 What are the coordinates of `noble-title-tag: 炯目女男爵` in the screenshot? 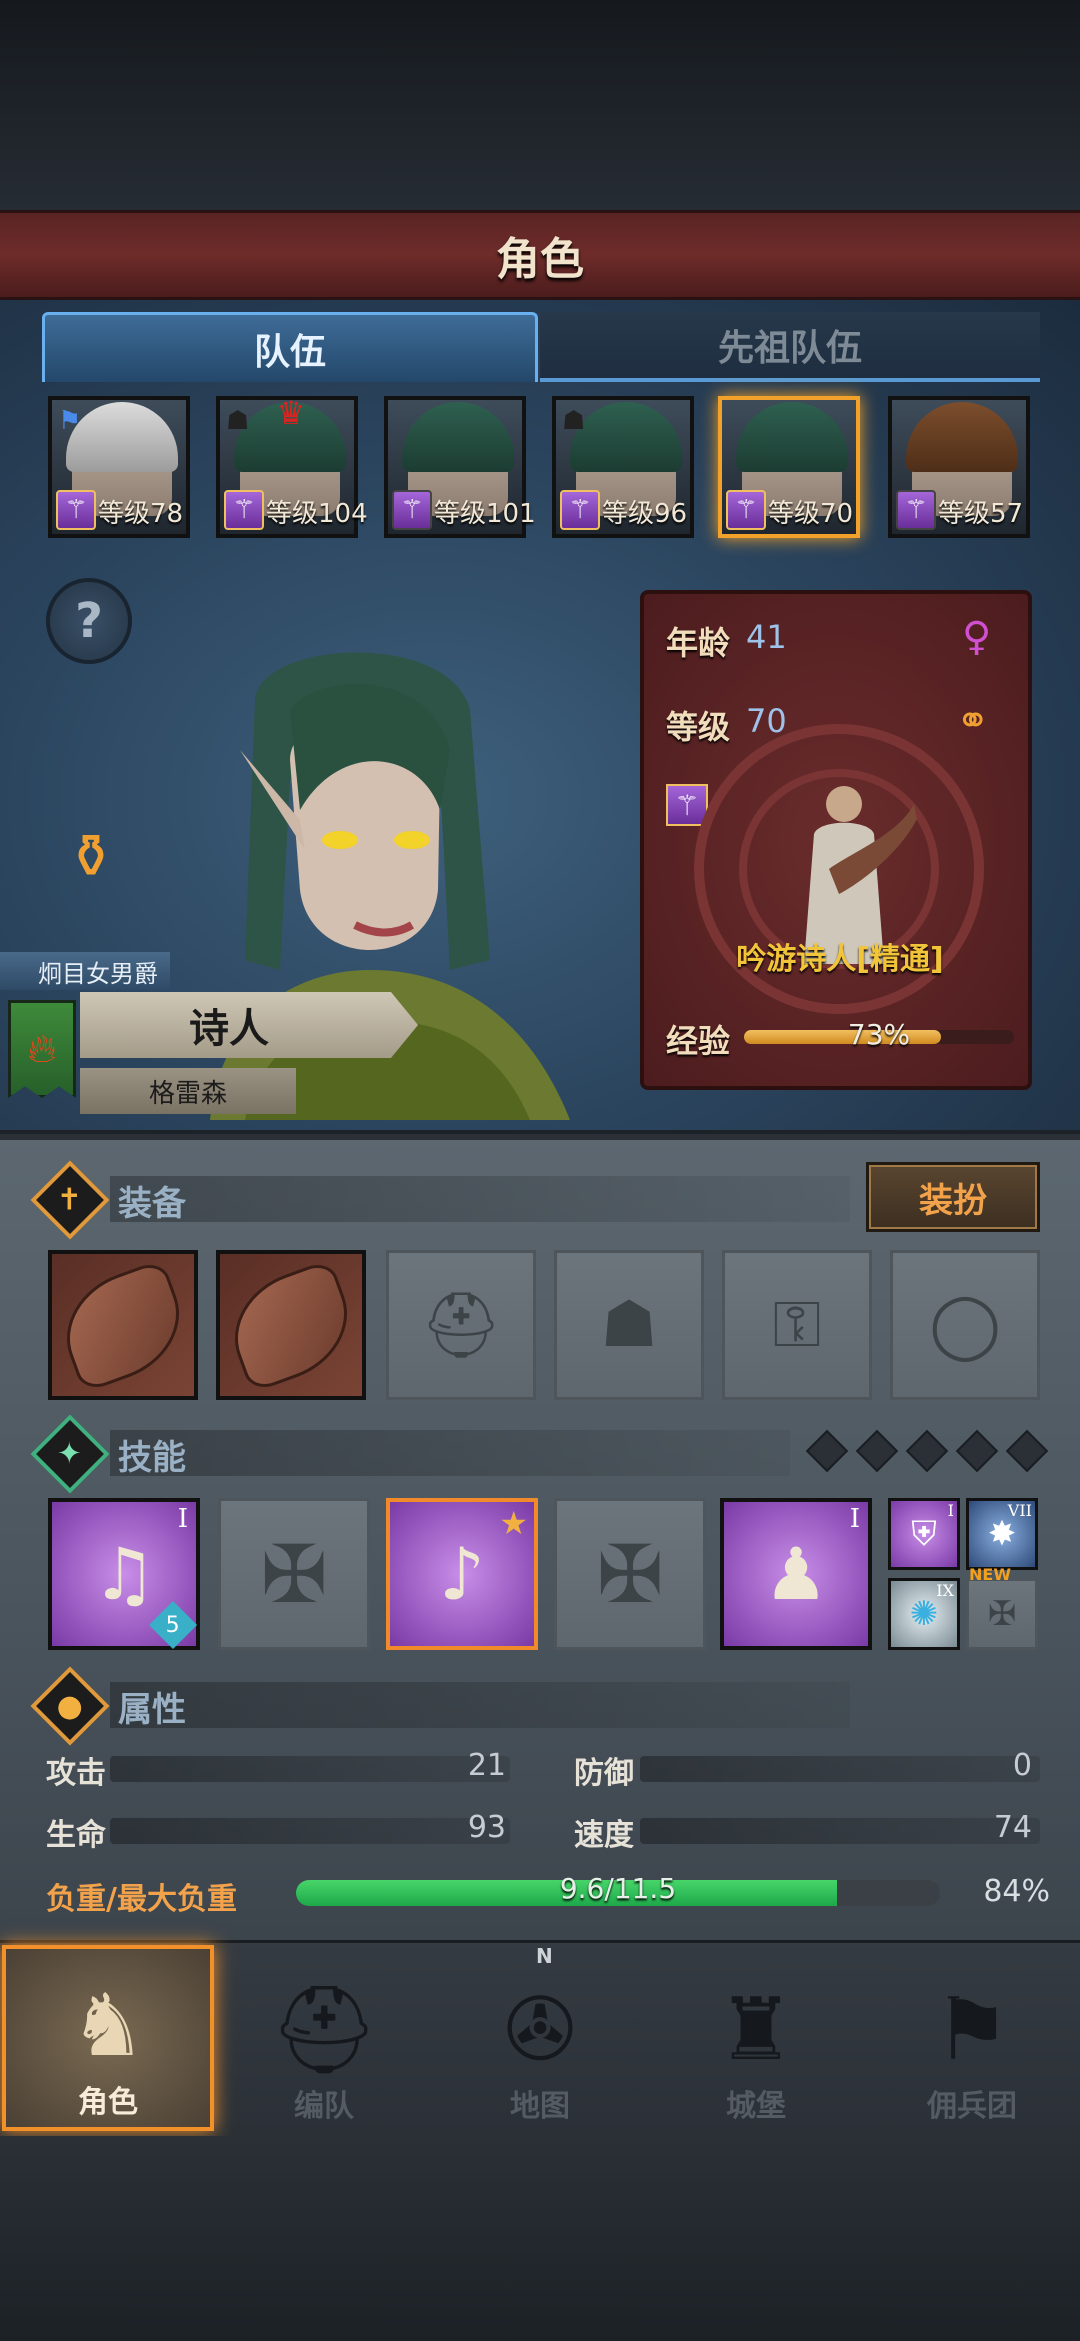 It's located at (85, 971).